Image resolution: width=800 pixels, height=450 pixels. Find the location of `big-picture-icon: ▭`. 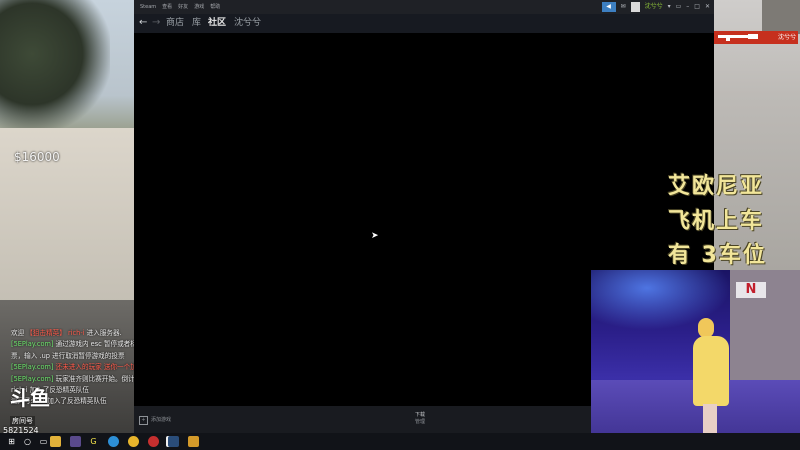

big-picture-icon: ▭ is located at coordinates (679, 7).